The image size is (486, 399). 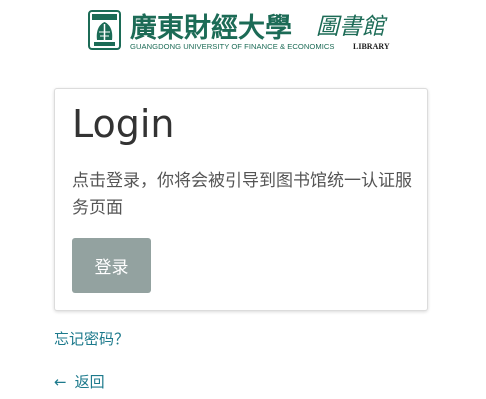 What do you see at coordinates (104, 30) in the screenshot?
I see `university-seal-icon` at bounding box center [104, 30].